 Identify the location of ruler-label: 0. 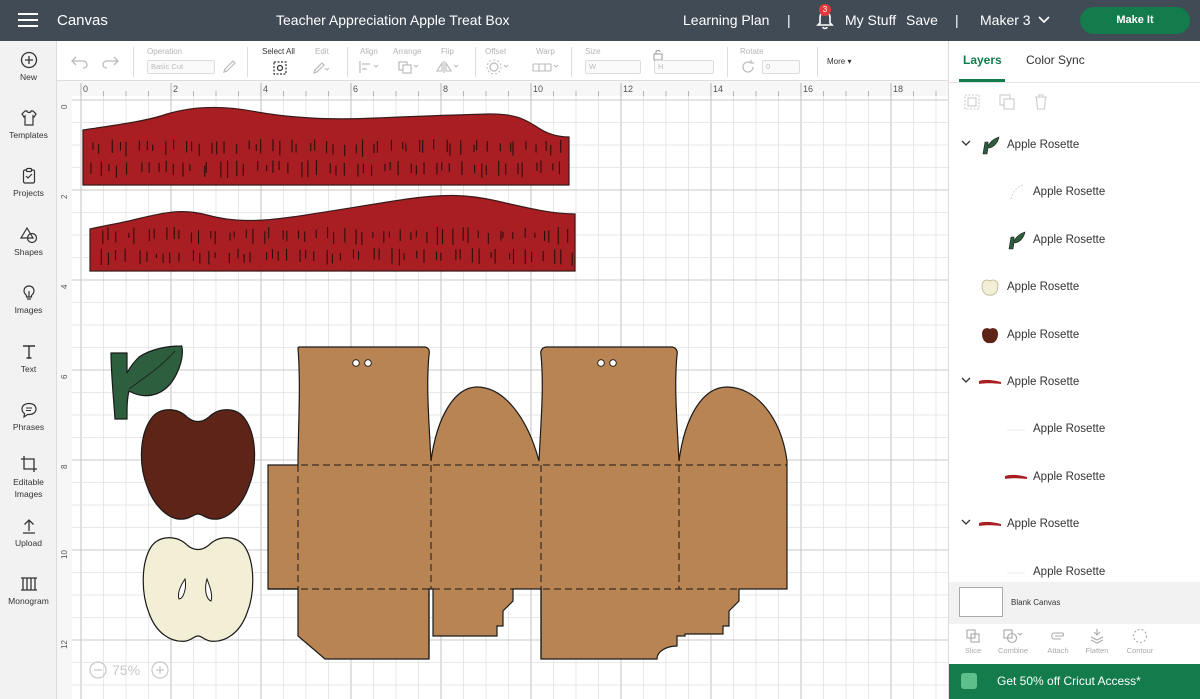
(85, 89).